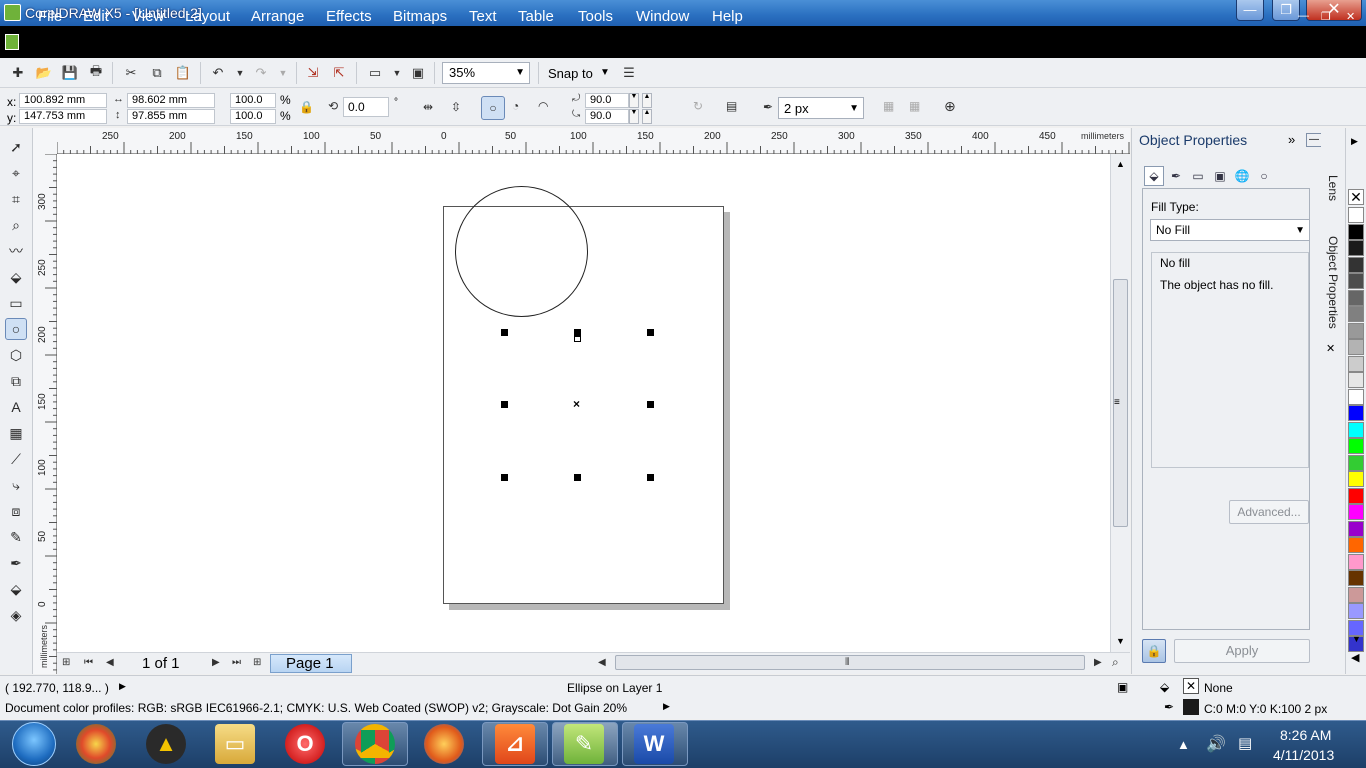 The image size is (1366, 768). I want to click on text-tool-icon: A, so click(16, 407).